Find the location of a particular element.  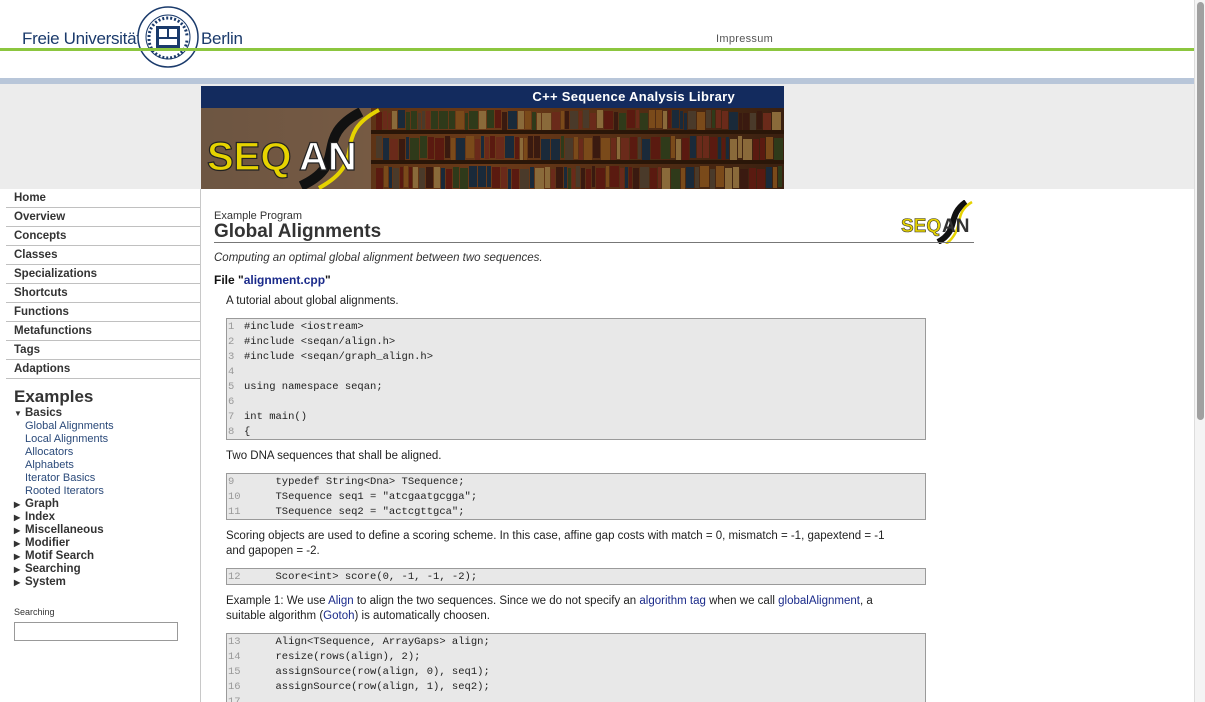

example-link: Local Alignments is located at coordinates (112, 439).